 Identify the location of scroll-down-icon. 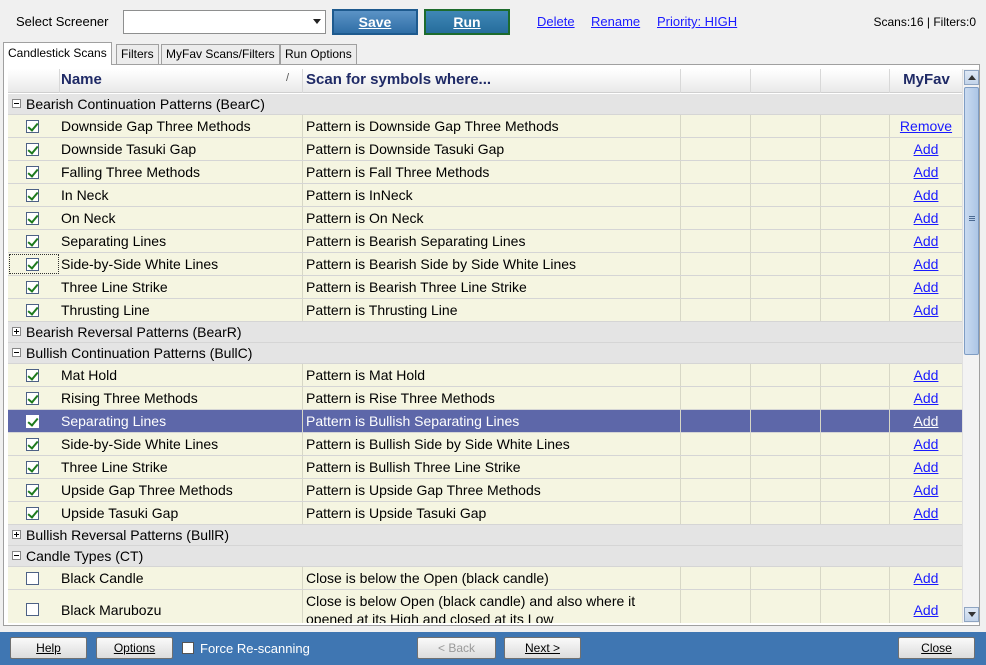
(971, 614).